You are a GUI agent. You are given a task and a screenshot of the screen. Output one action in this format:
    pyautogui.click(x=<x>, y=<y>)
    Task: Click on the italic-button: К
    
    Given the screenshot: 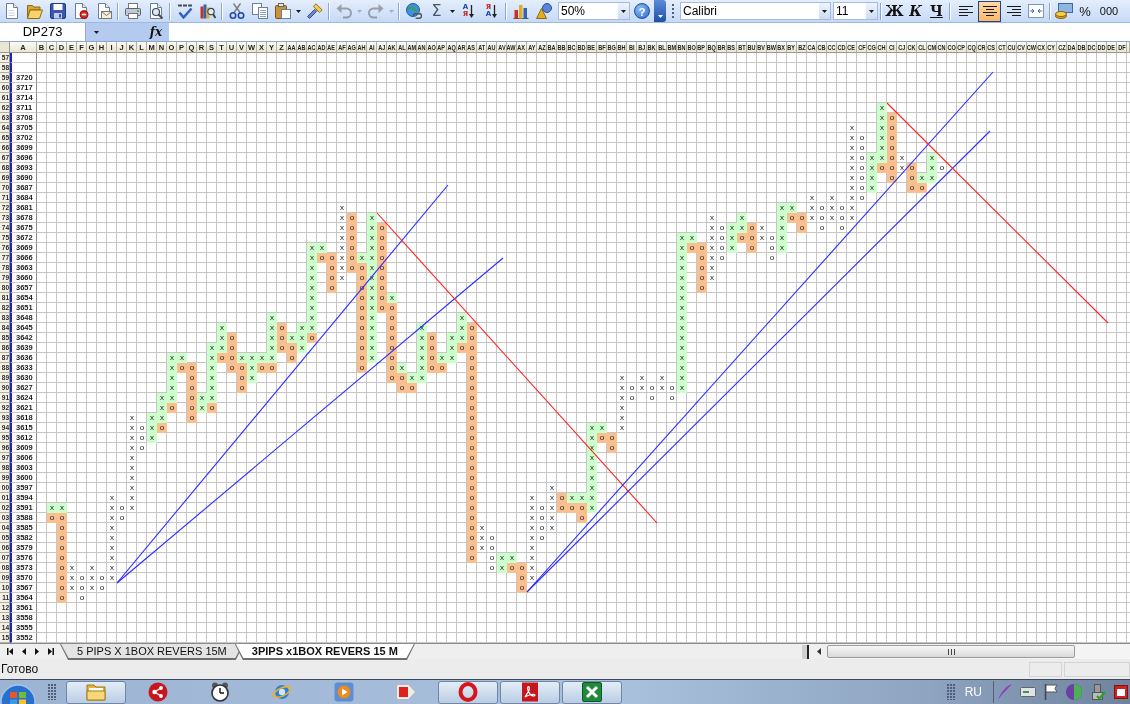 What is the action you would take?
    pyautogui.click(x=915, y=11)
    